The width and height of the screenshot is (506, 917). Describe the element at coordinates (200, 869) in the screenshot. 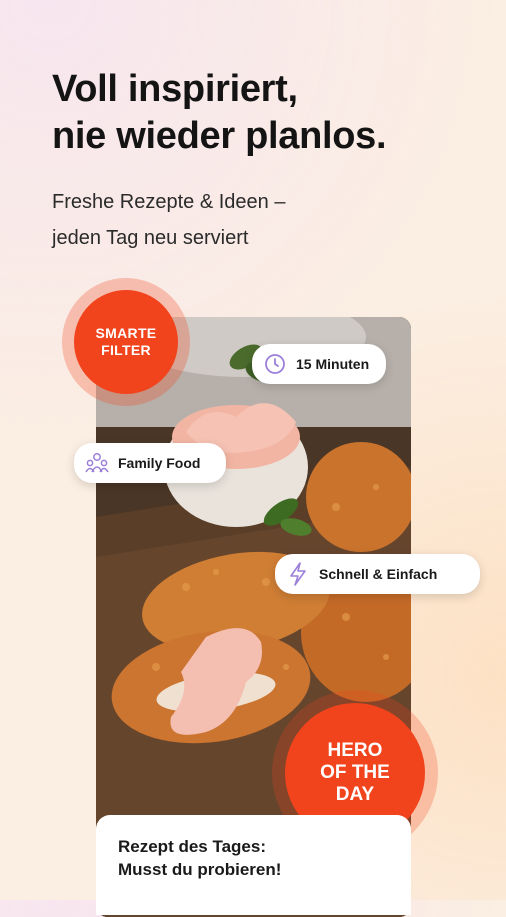

I see `recipe-card-line-2: Musst du probieren!` at that location.